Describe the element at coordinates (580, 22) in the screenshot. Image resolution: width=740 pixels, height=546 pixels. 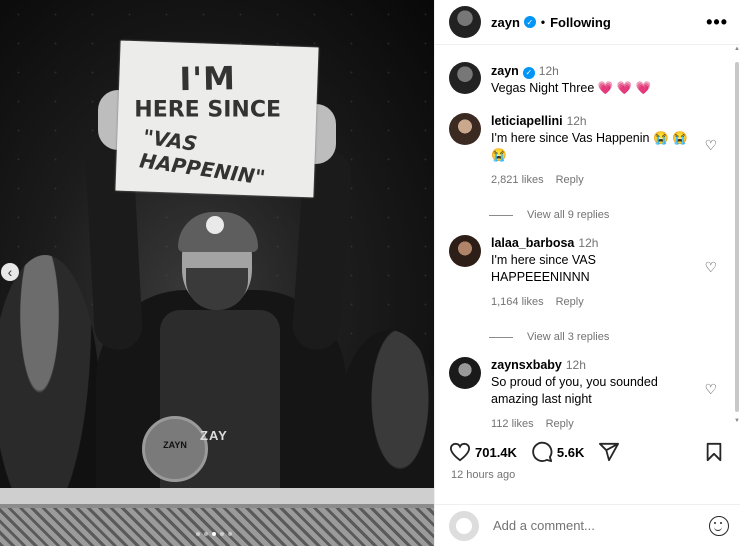
I see `following-button: Following` at that location.